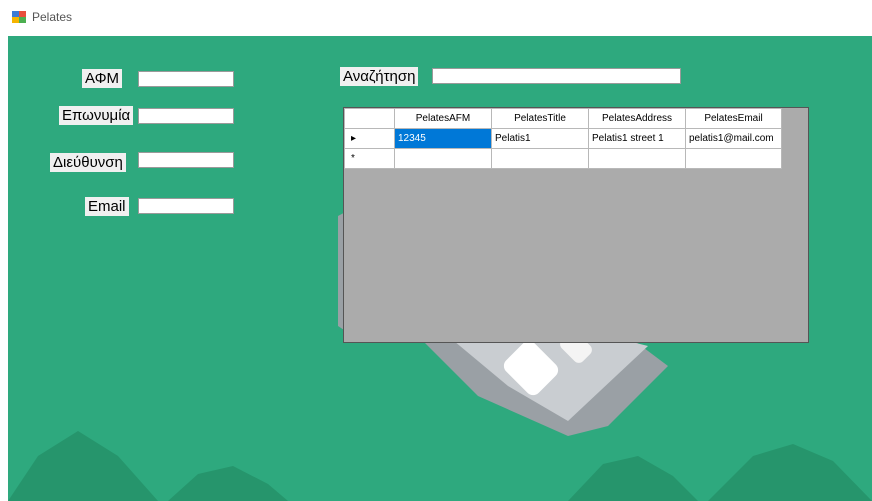 The width and height of the screenshot is (872, 501). What do you see at coordinates (540, 138) in the screenshot?
I see `cell-title: Pelatis1` at bounding box center [540, 138].